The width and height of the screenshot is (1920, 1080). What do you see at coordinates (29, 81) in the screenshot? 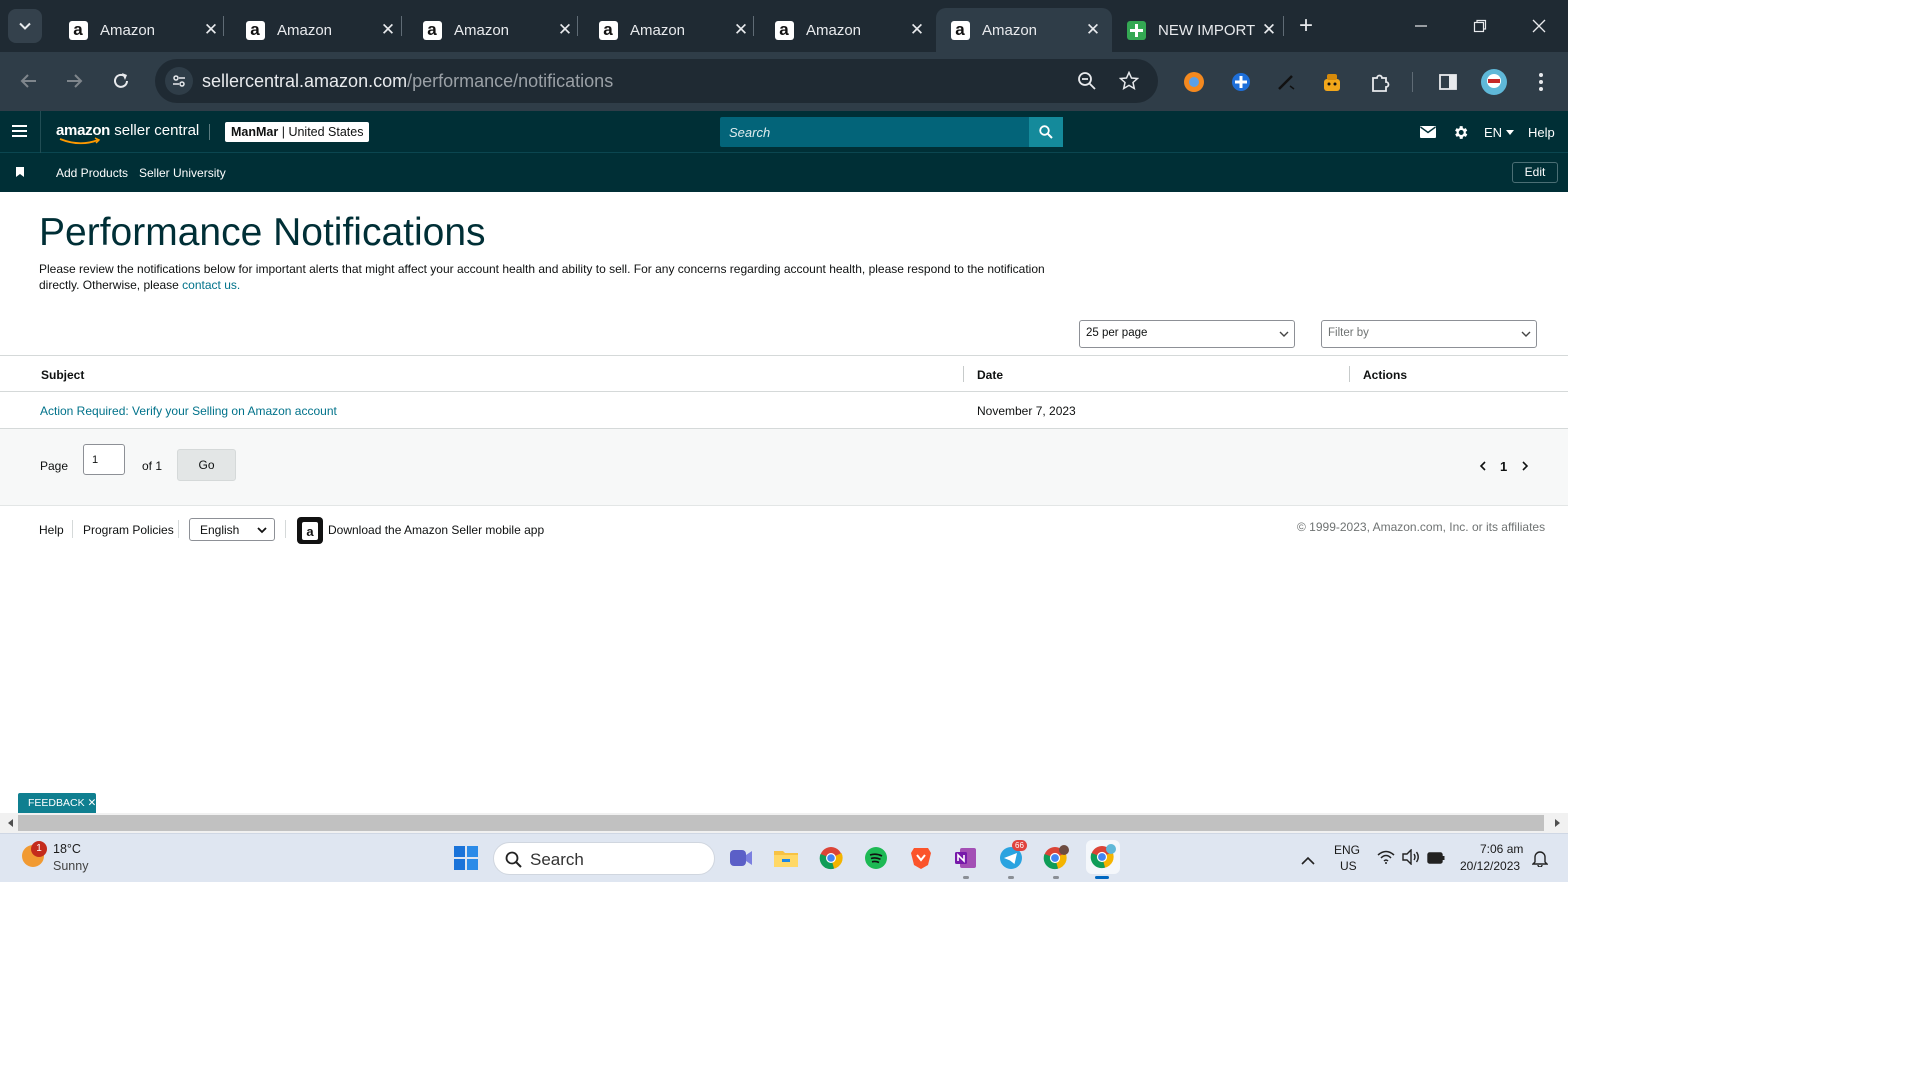
I see `back-button` at bounding box center [29, 81].